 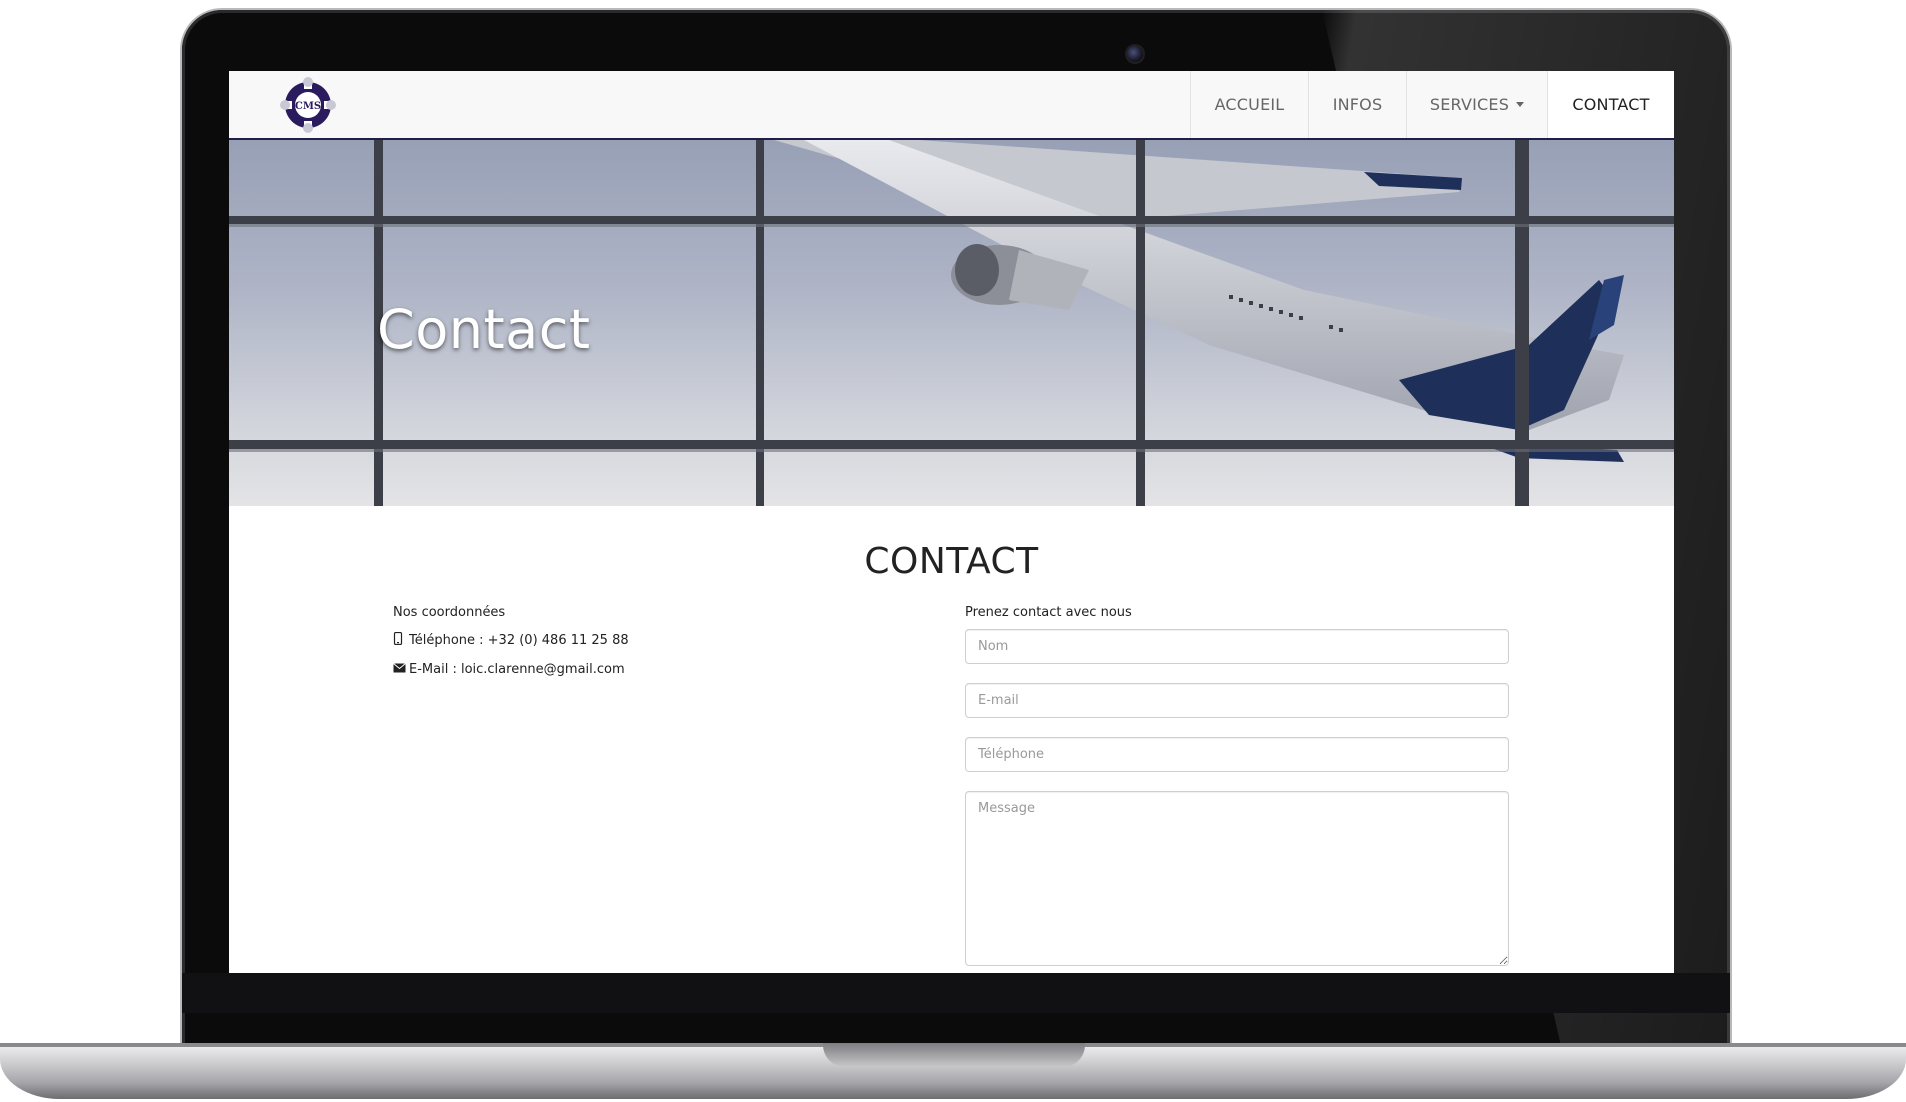 I want to click on logo-icon: CMS, so click(x=308, y=105).